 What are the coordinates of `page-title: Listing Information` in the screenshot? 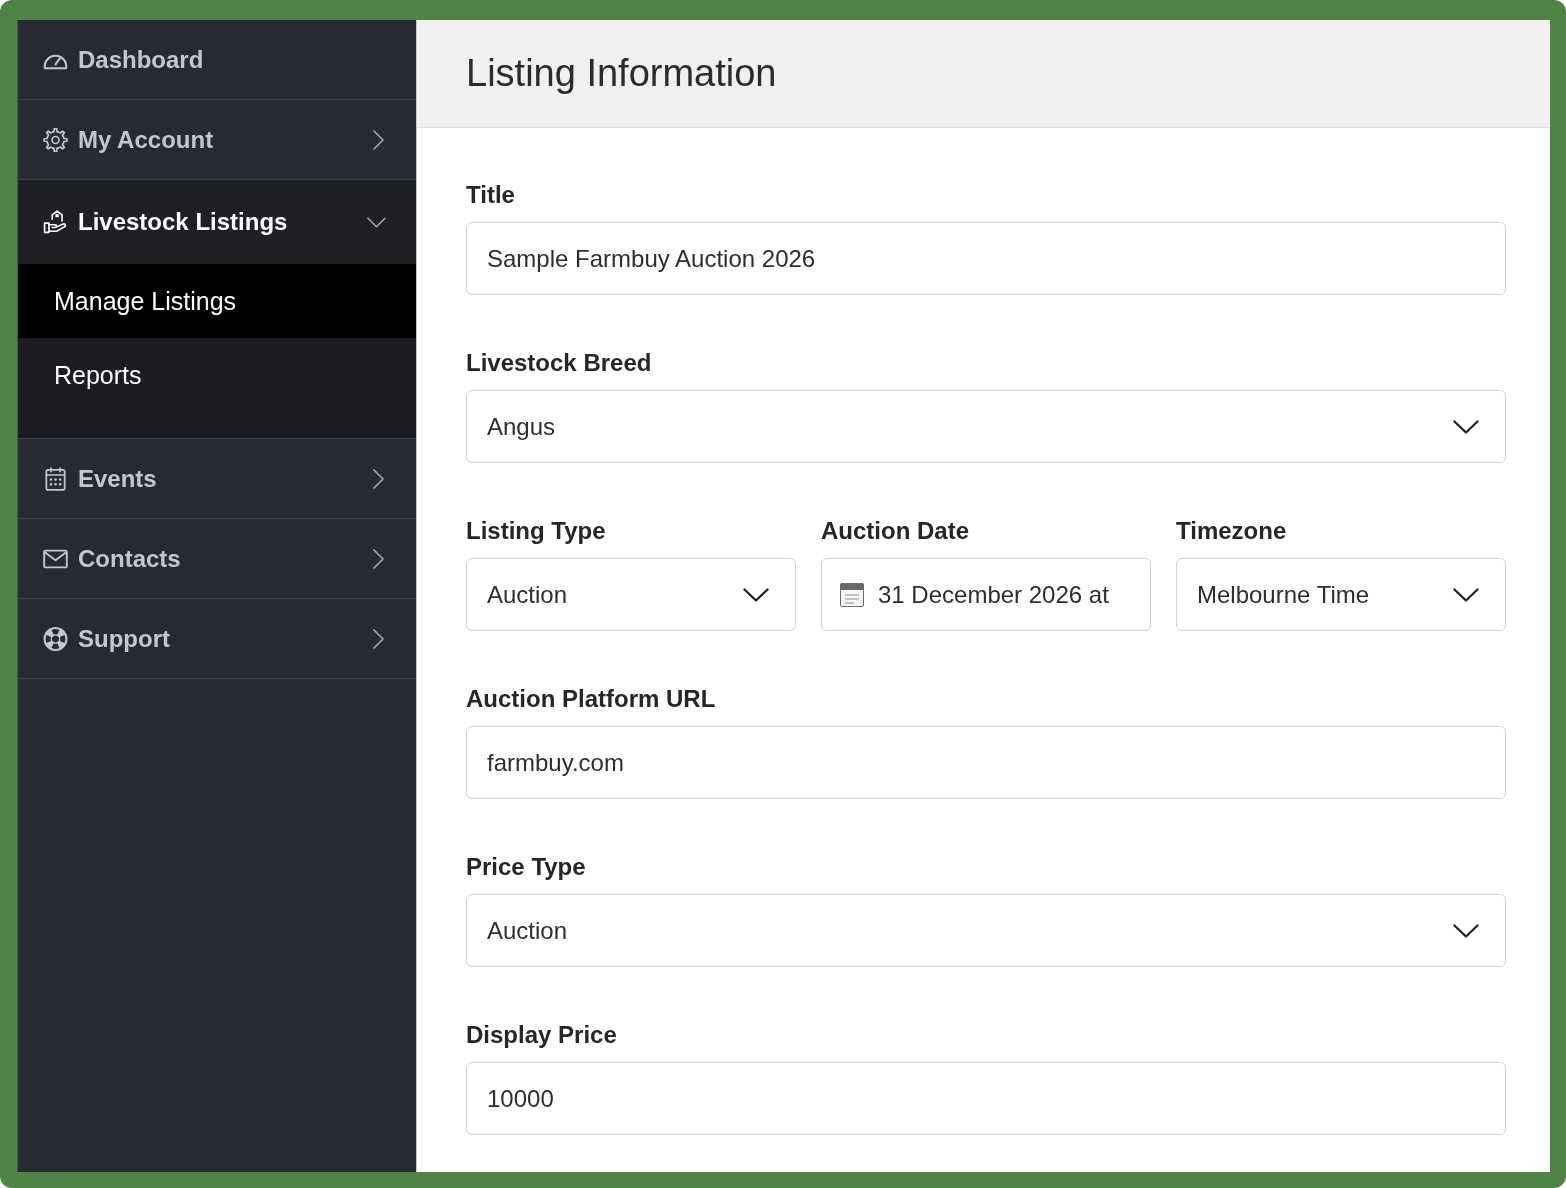 It's located at (621, 73).